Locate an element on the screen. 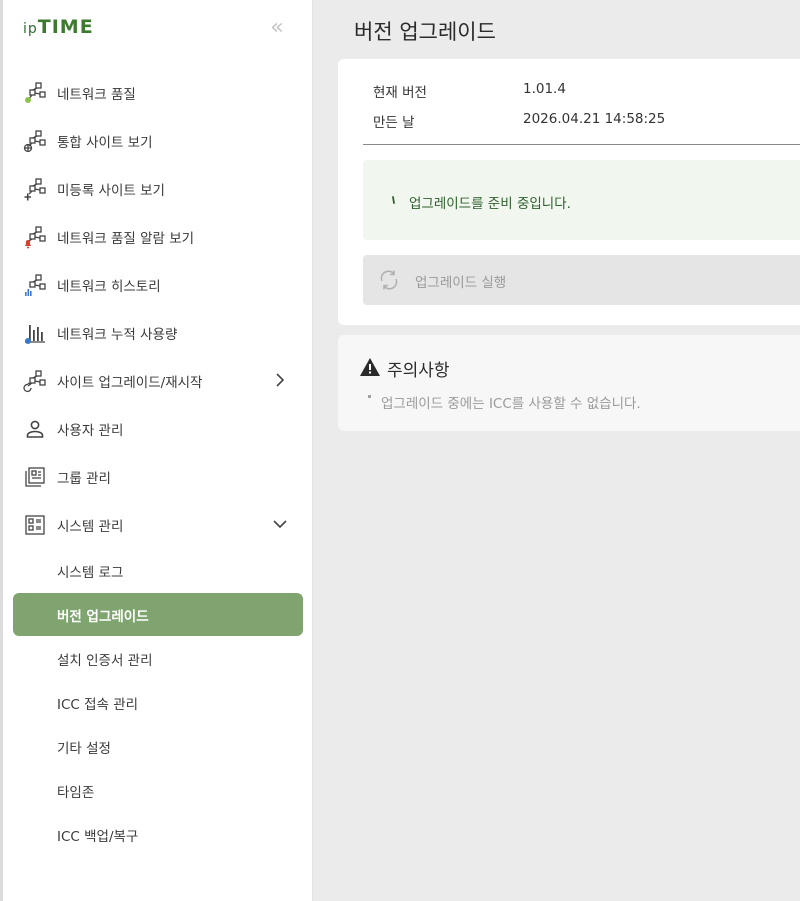 Image resolution: width=800 pixels, height=901 pixels. refresh-icon is located at coordinates (389, 280).